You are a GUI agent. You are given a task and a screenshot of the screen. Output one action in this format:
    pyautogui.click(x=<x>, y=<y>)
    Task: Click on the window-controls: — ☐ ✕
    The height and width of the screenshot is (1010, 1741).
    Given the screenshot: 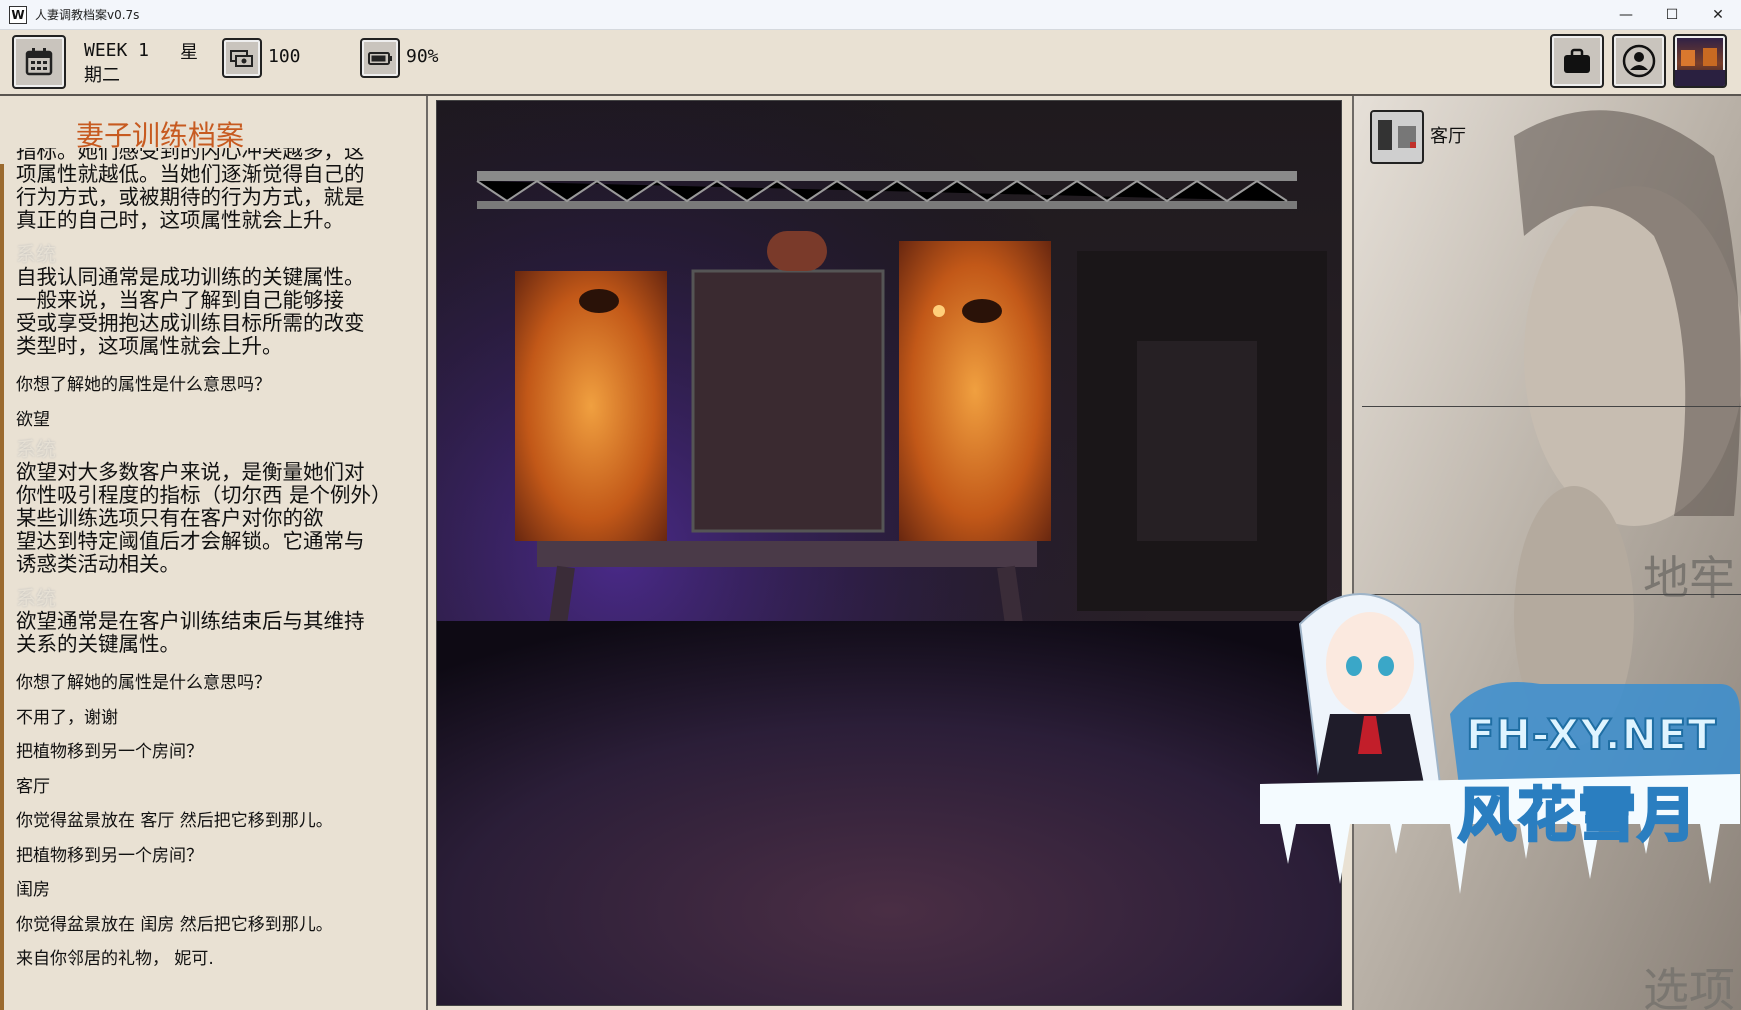 What is the action you would take?
    pyautogui.click(x=1672, y=15)
    